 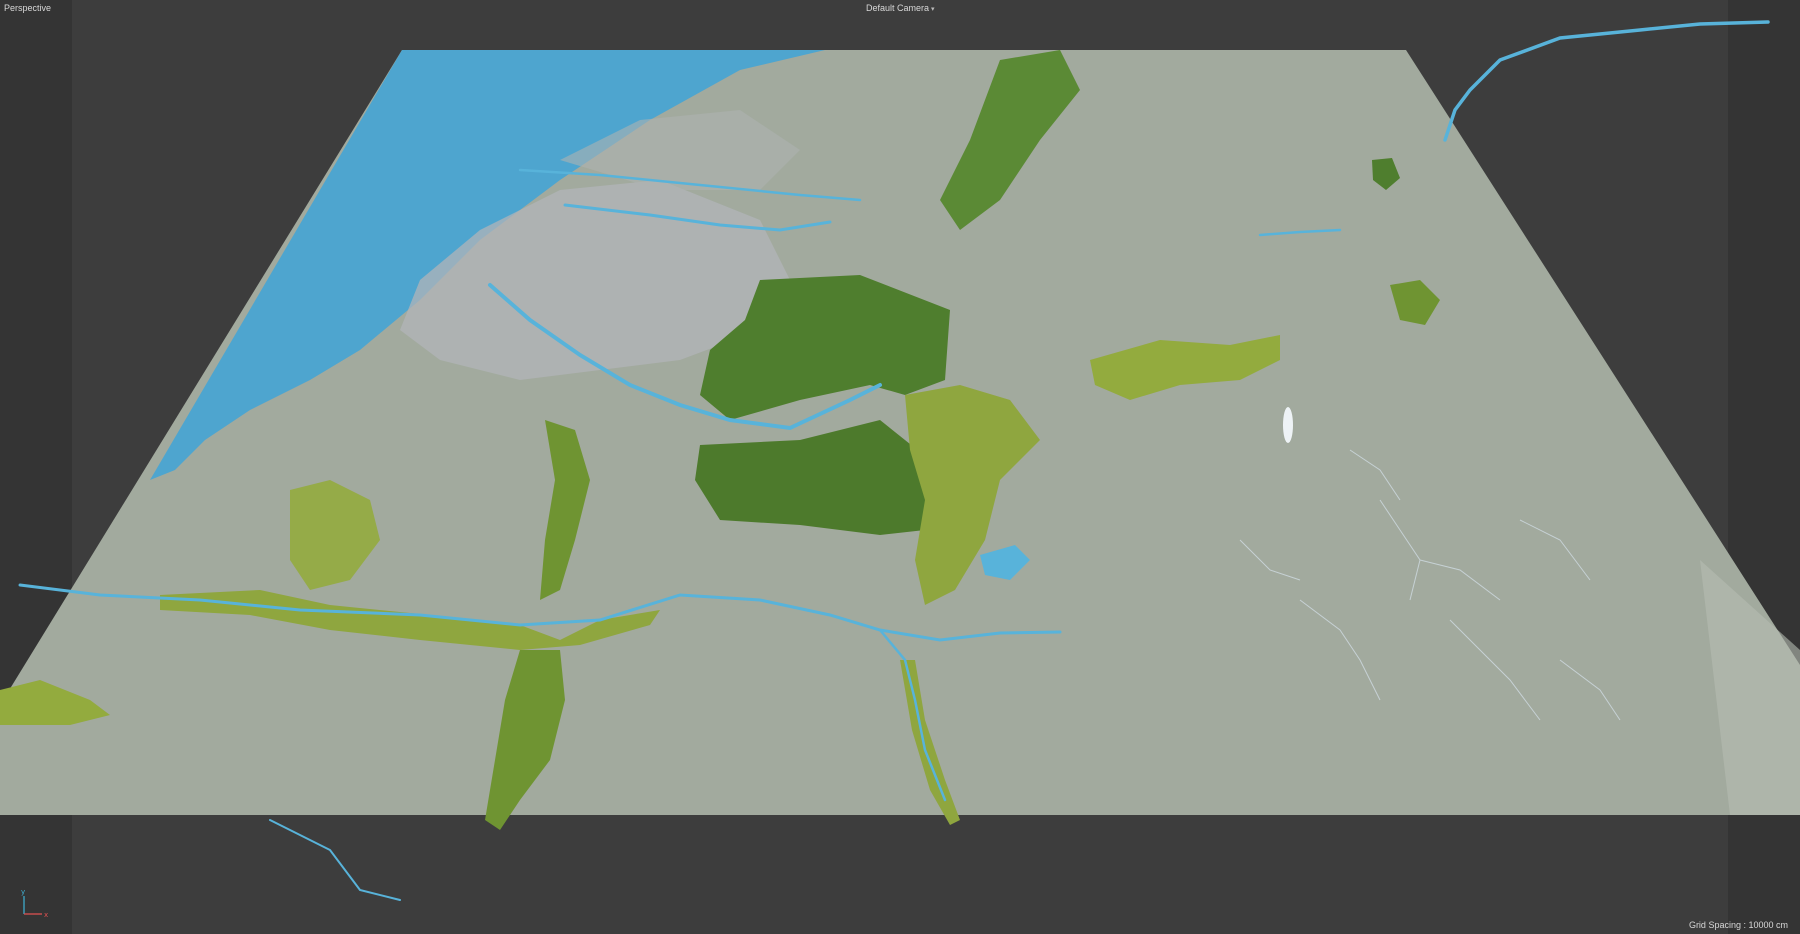 I want to click on axis-gizmo-icon: y x, so click(x=34, y=903).